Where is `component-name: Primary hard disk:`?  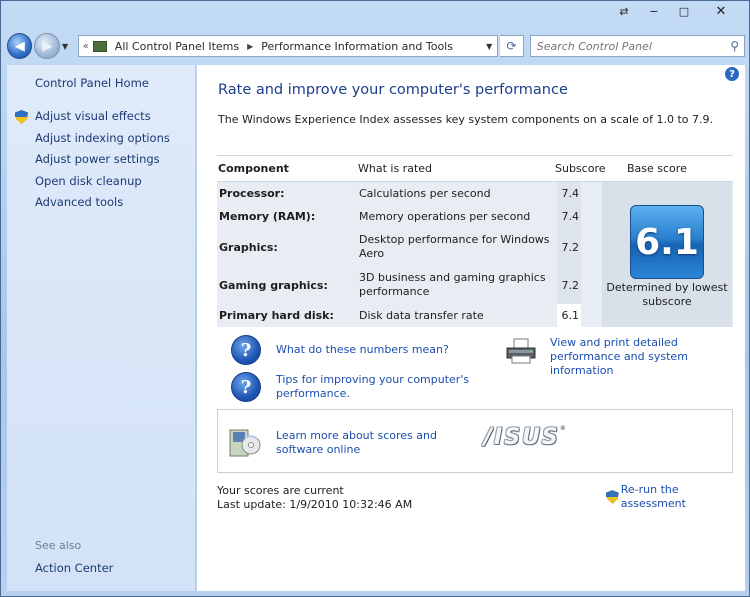
component-name: Primary hard disk: is located at coordinates (276, 315).